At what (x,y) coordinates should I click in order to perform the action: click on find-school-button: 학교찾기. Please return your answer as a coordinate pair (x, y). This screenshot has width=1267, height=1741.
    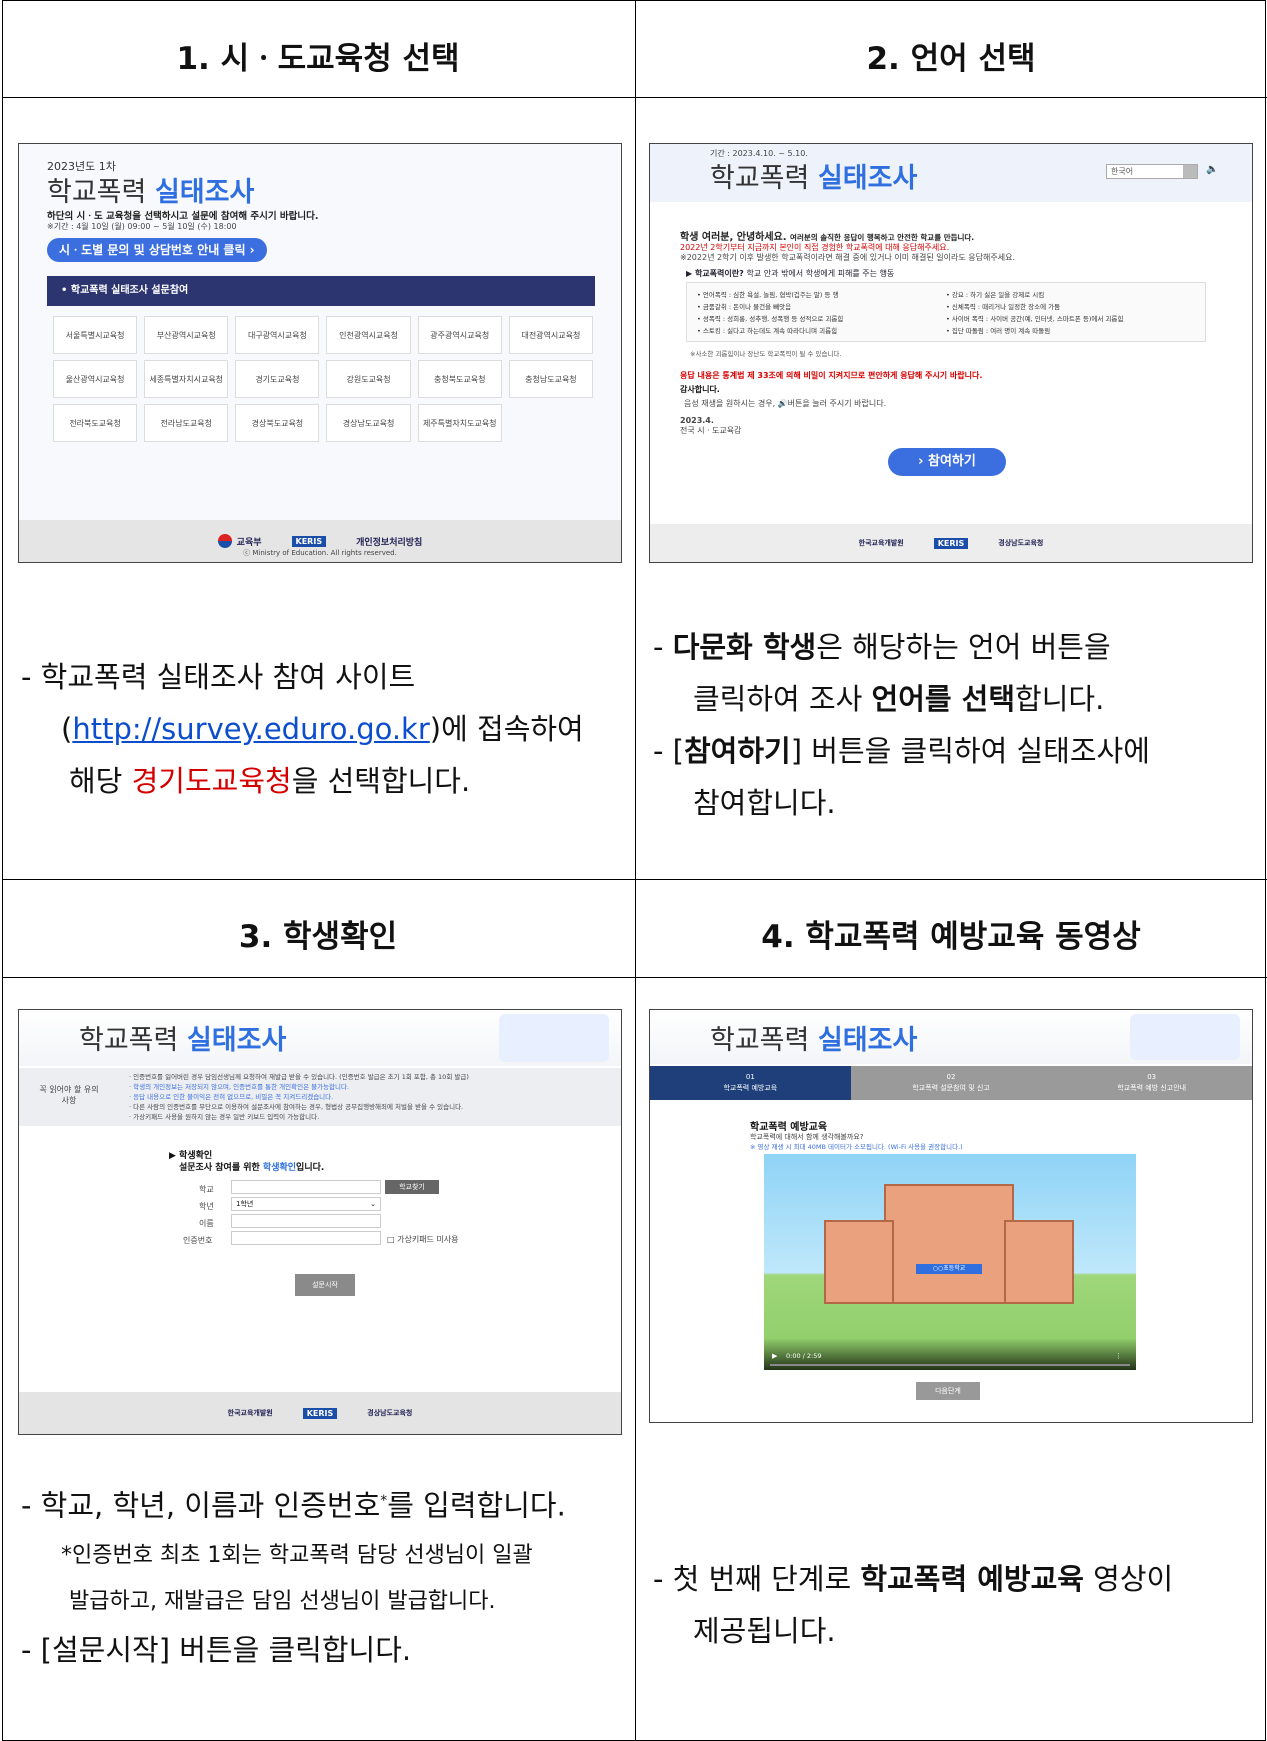
    Looking at the image, I should click on (412, 1187).